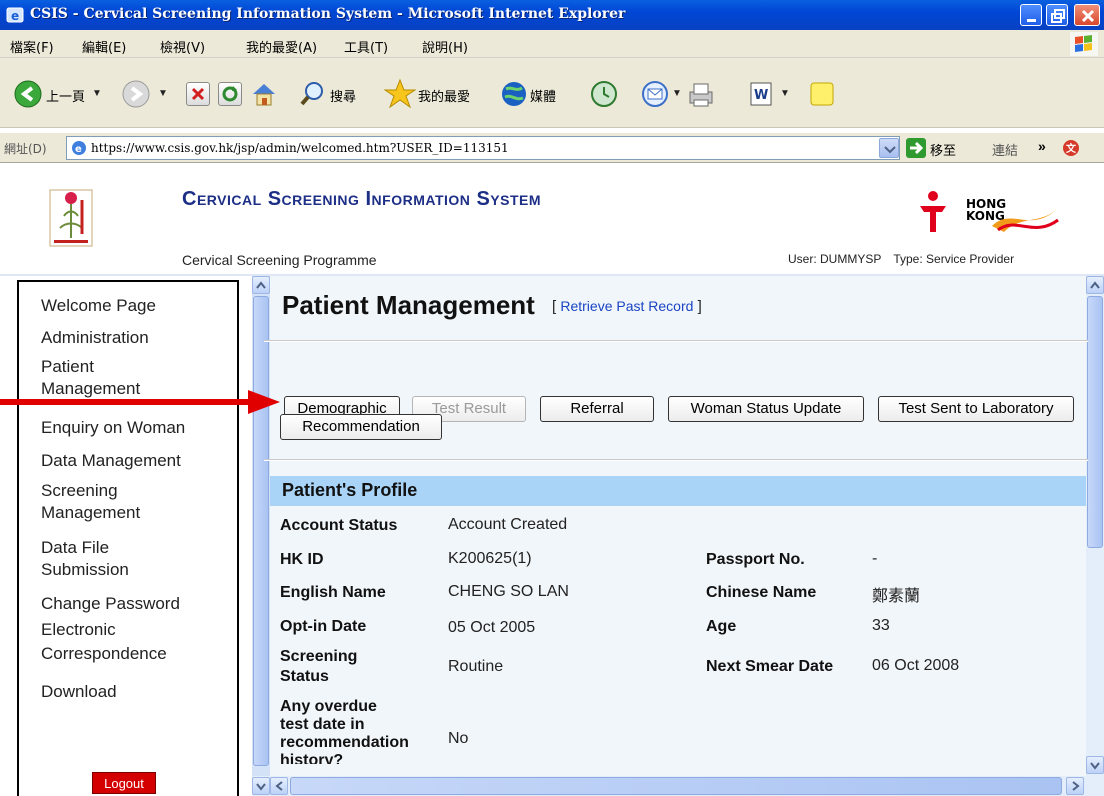 The height and width of the screenshot is (796, 1104). What do you see at coordinates (85, 559) in the screenshot?
I see `sidebar-item-data-file-submission: Data File Submission` at bounding box center [85, 559].